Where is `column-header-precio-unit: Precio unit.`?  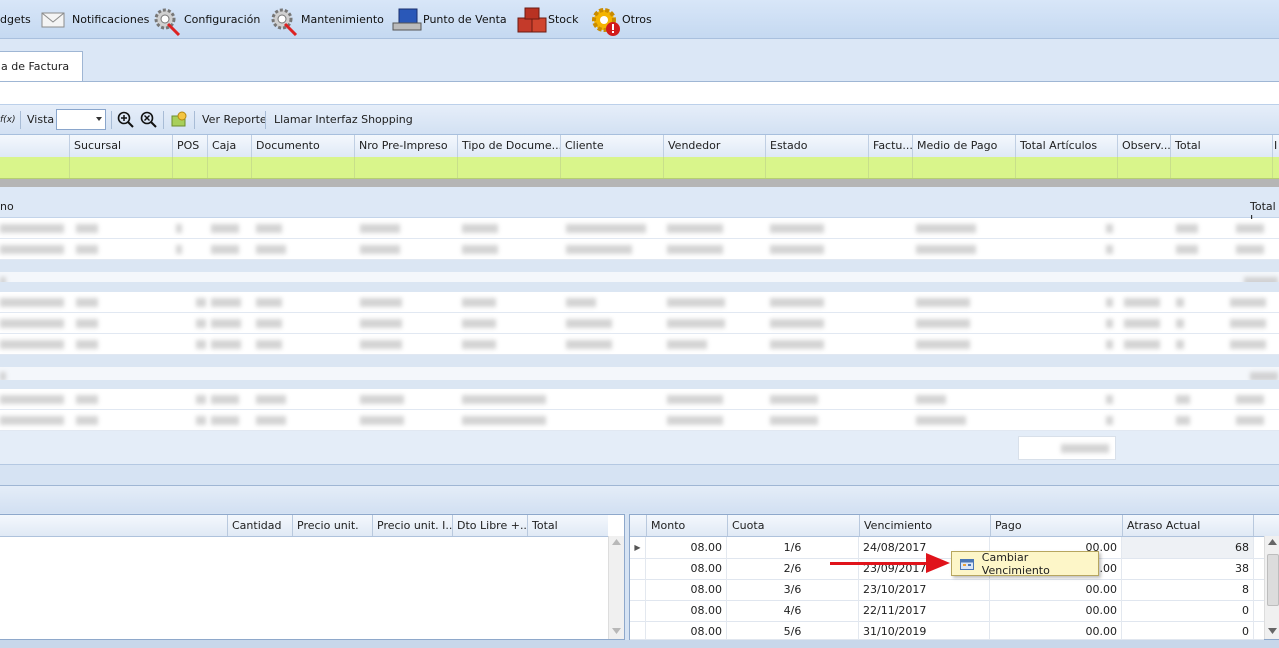
column-header-precio-unit: Precio unit. is located at coordinates (332, 525).